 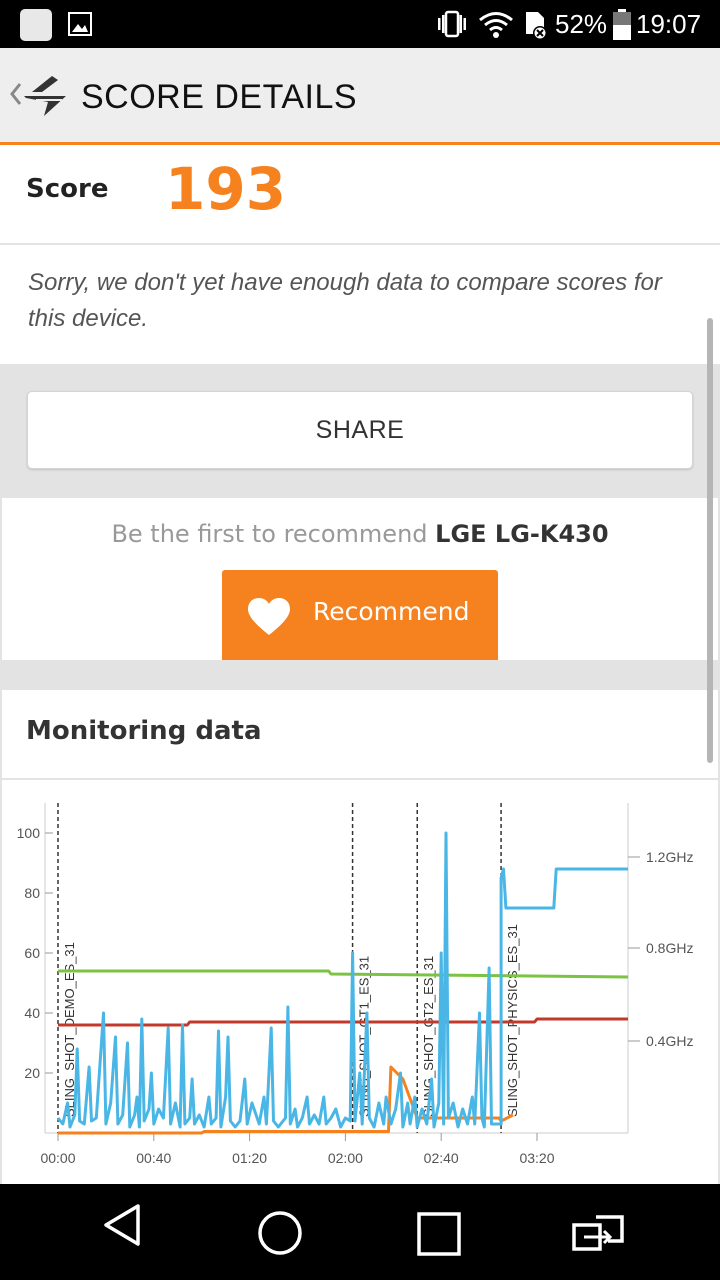 What do you see at coordinates (153, 1158) in the screenshot?
I see `x-tick-label: 00:40` at bounding box center [153, 1158].